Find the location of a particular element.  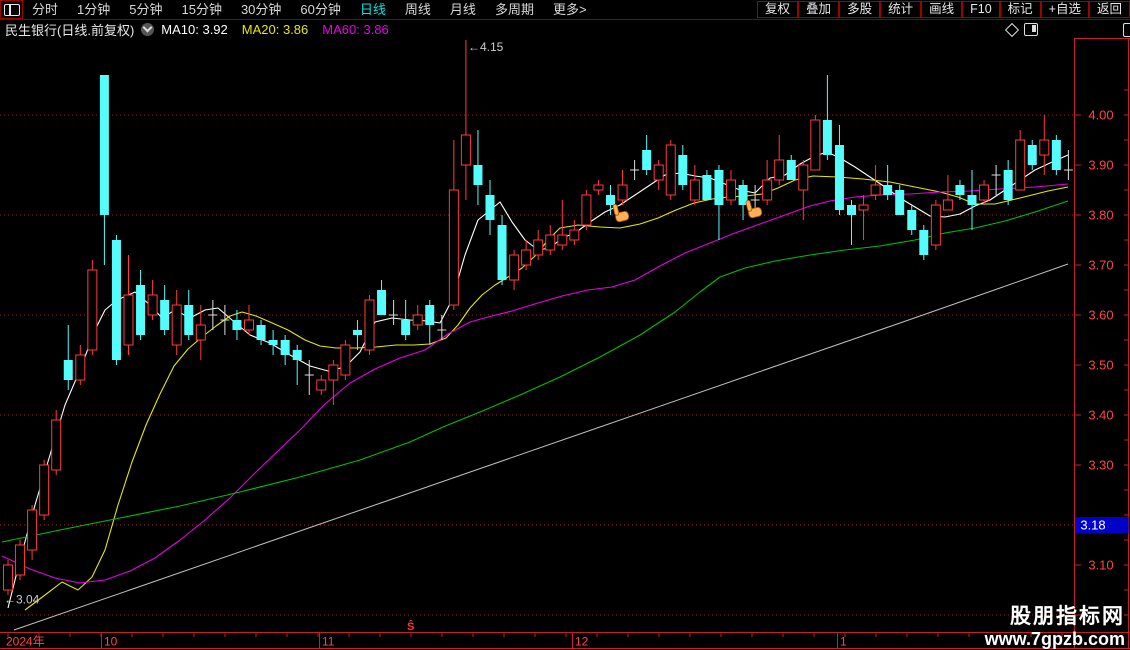

toolbar-buttons: 复权 叠加 多股 统计 画线 F10 标记 +自选 返回 is located at coordinates (943, 9).